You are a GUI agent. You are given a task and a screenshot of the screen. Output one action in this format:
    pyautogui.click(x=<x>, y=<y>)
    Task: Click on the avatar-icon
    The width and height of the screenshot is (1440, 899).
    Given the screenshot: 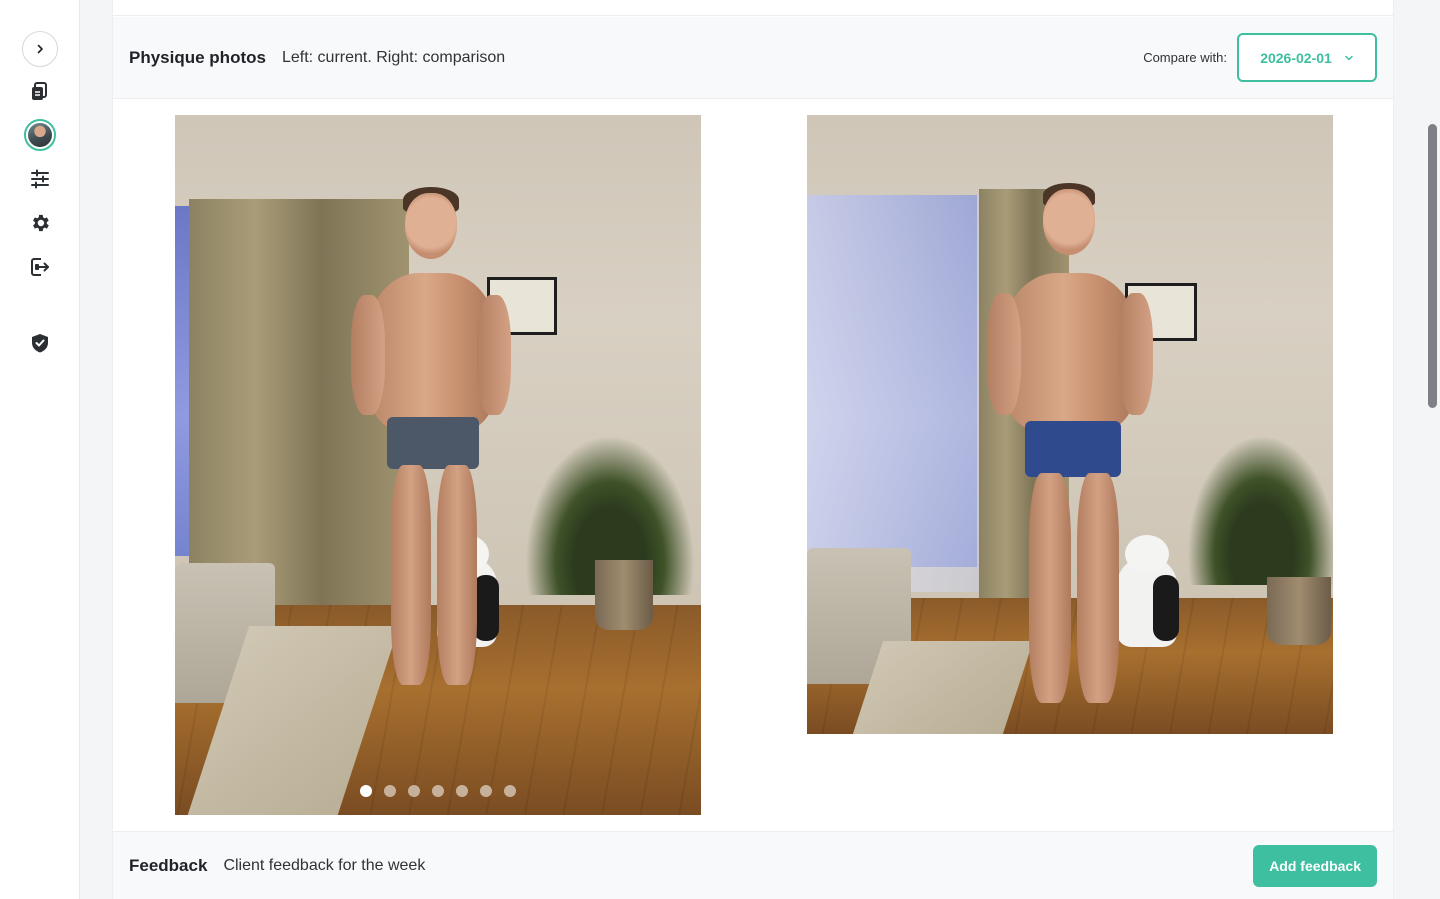 What is the action you would take?
    pyautogui.click(x=40, y=135)
    